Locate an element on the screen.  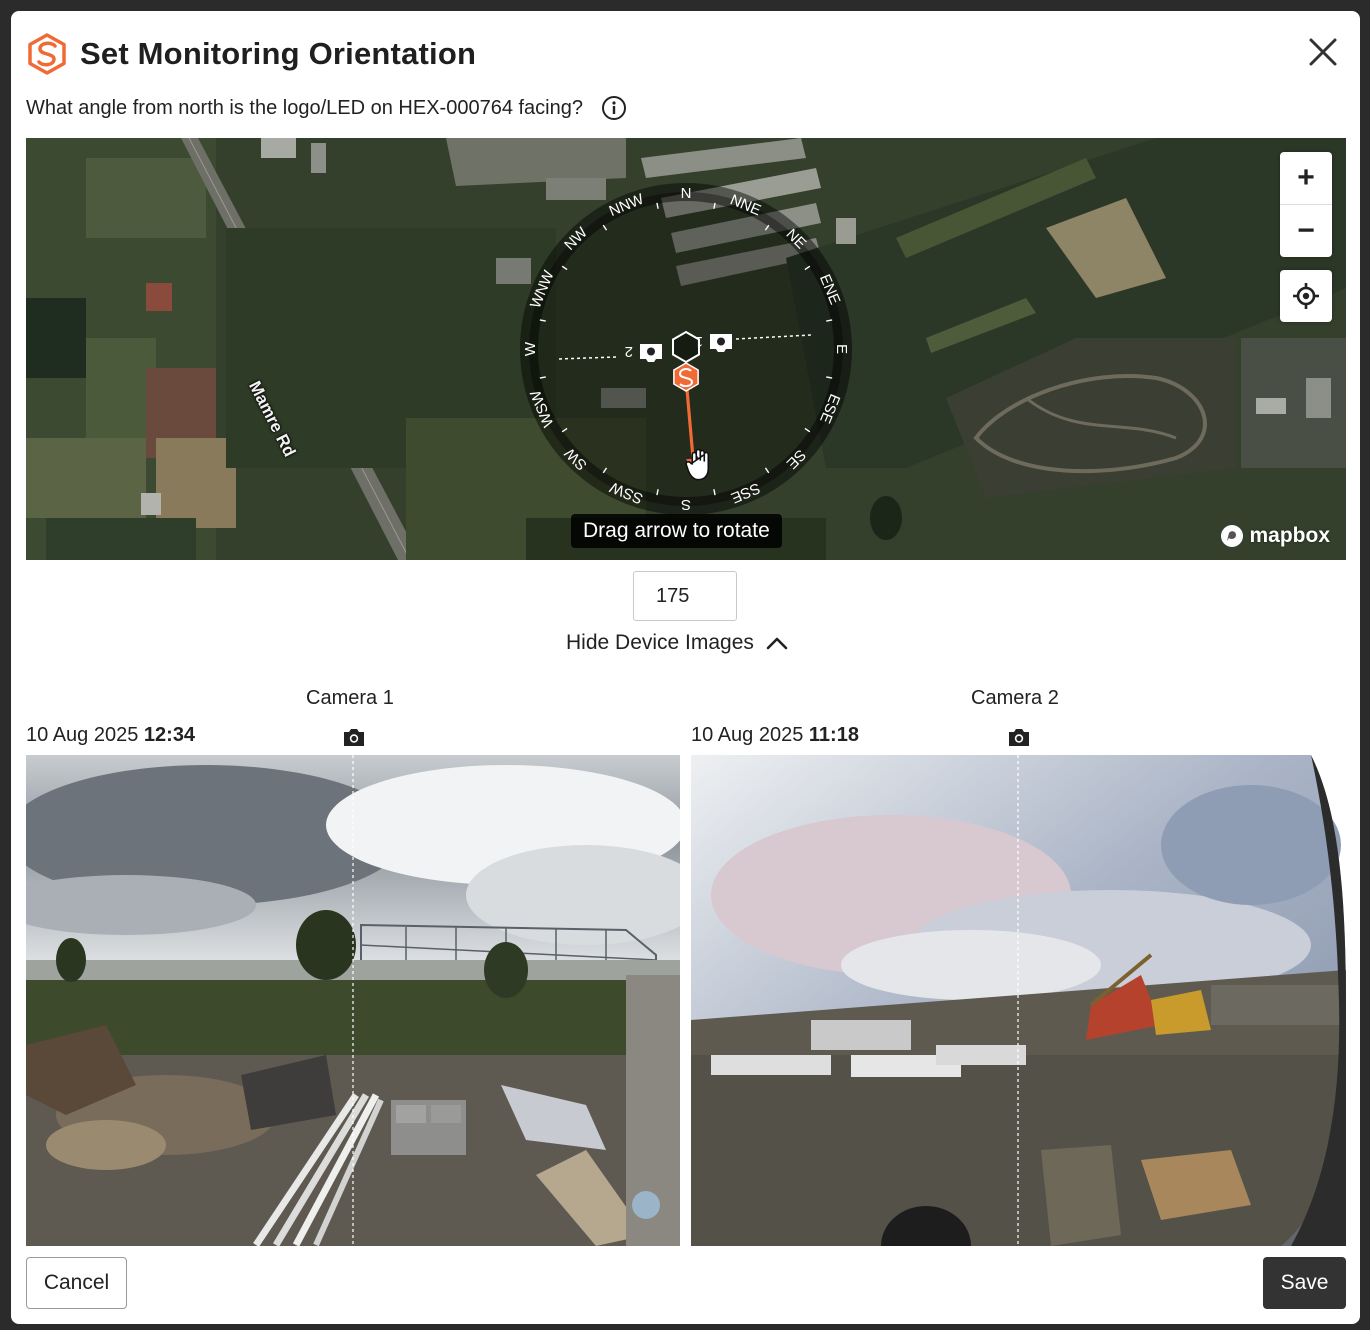
mapbox-text: mapbox is located at coordinates (1289, 535).